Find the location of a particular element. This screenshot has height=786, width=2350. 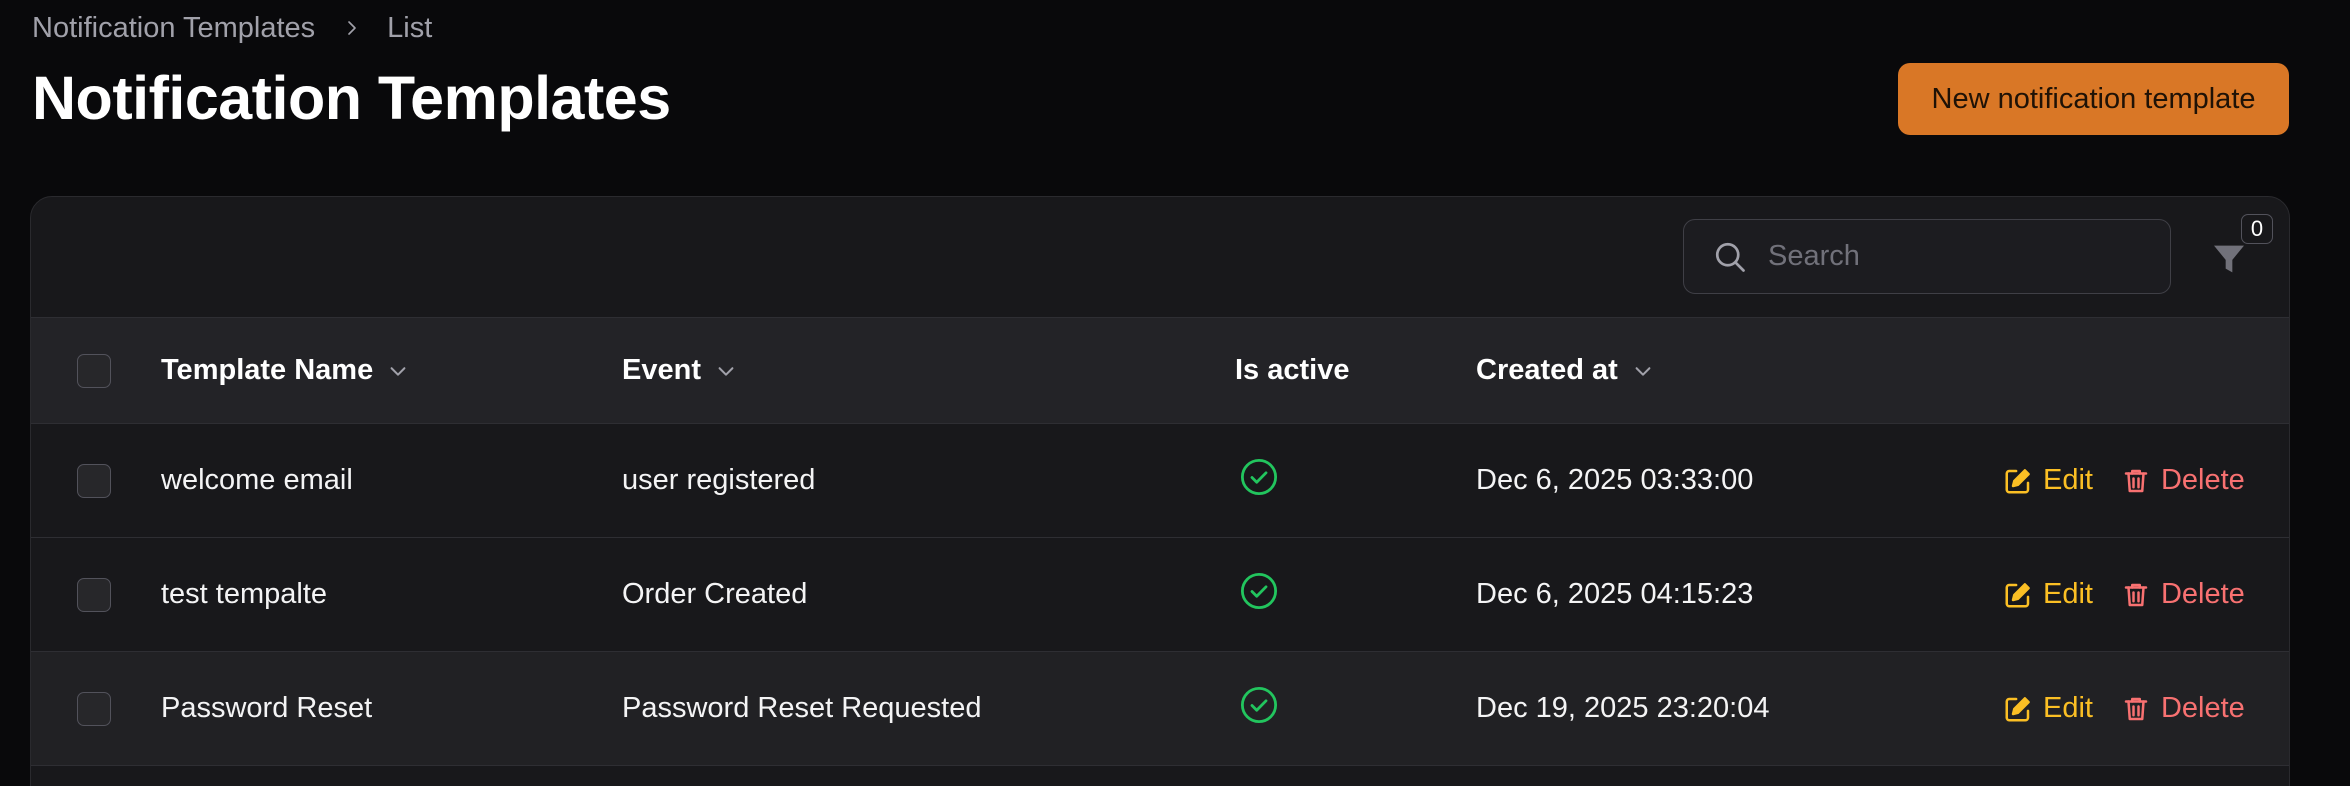

breadcrumb: Notification Templates List is located at coordinates (232, 28).